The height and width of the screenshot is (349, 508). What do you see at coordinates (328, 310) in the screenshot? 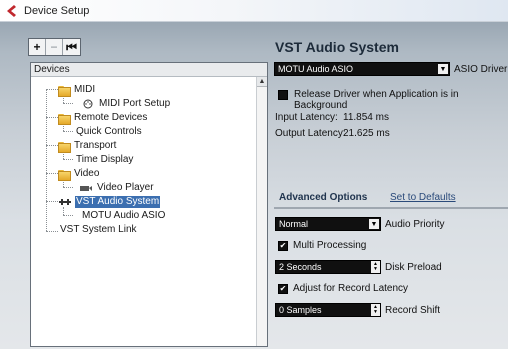
I see `record-shift-stepper: 0 Samples ▲ ▼` at bounding box center [328, 310].